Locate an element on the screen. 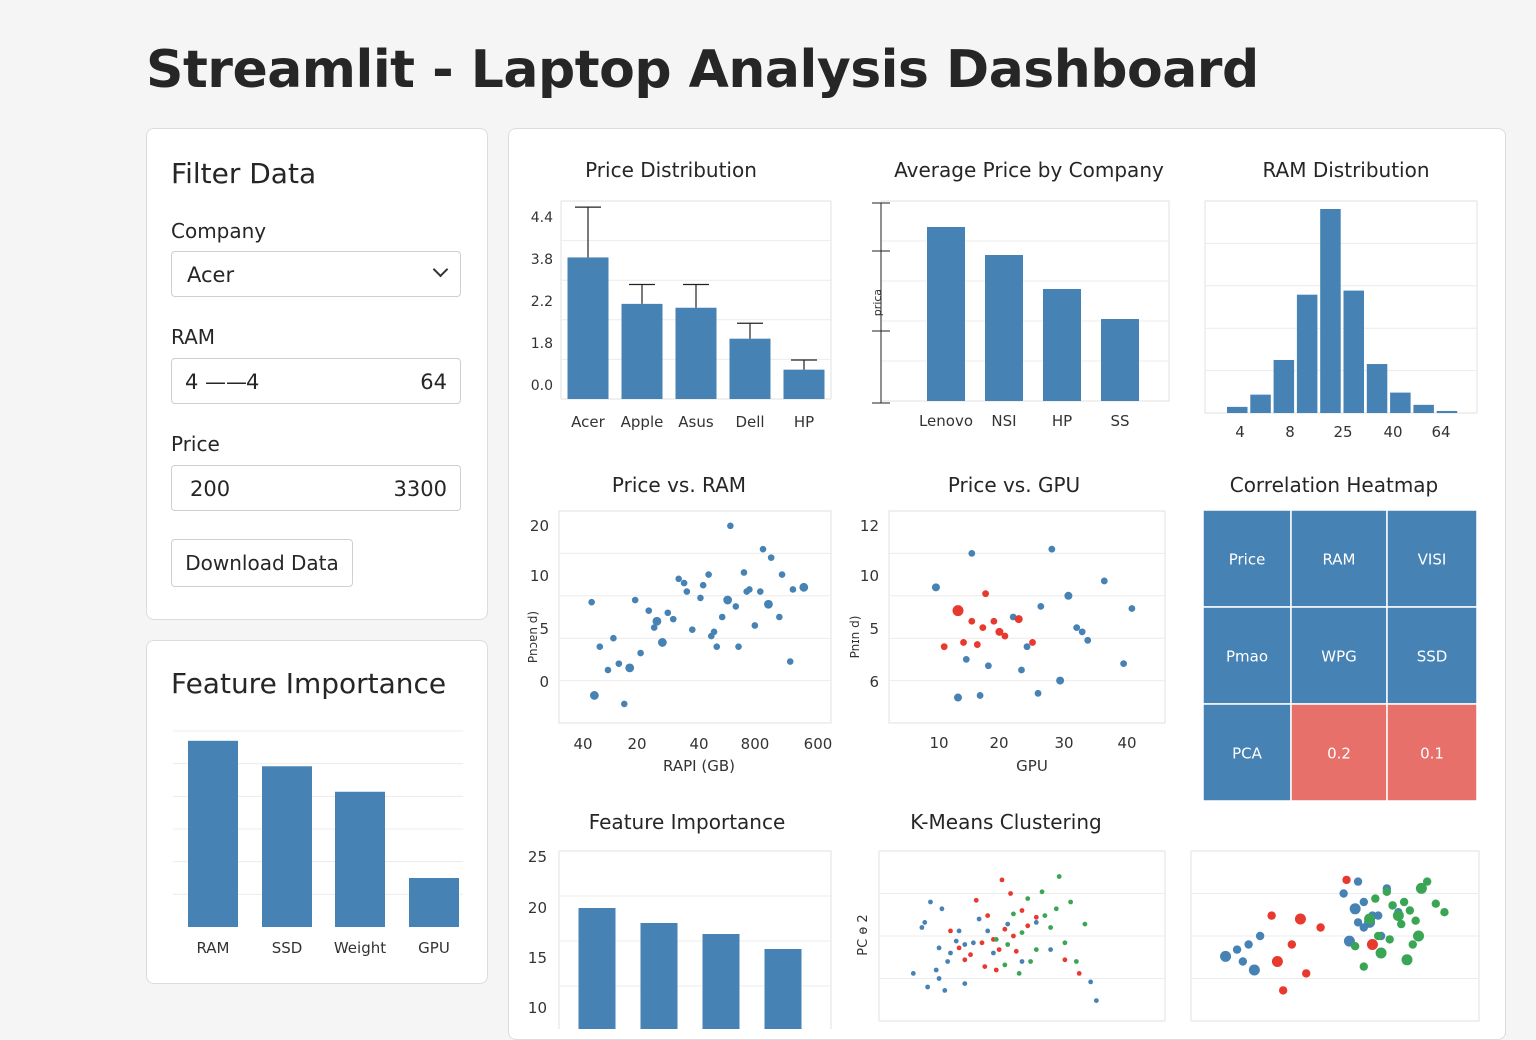  feature-importance-chart: RAM SSD Weight GPU is located at coordinates (318, 843).